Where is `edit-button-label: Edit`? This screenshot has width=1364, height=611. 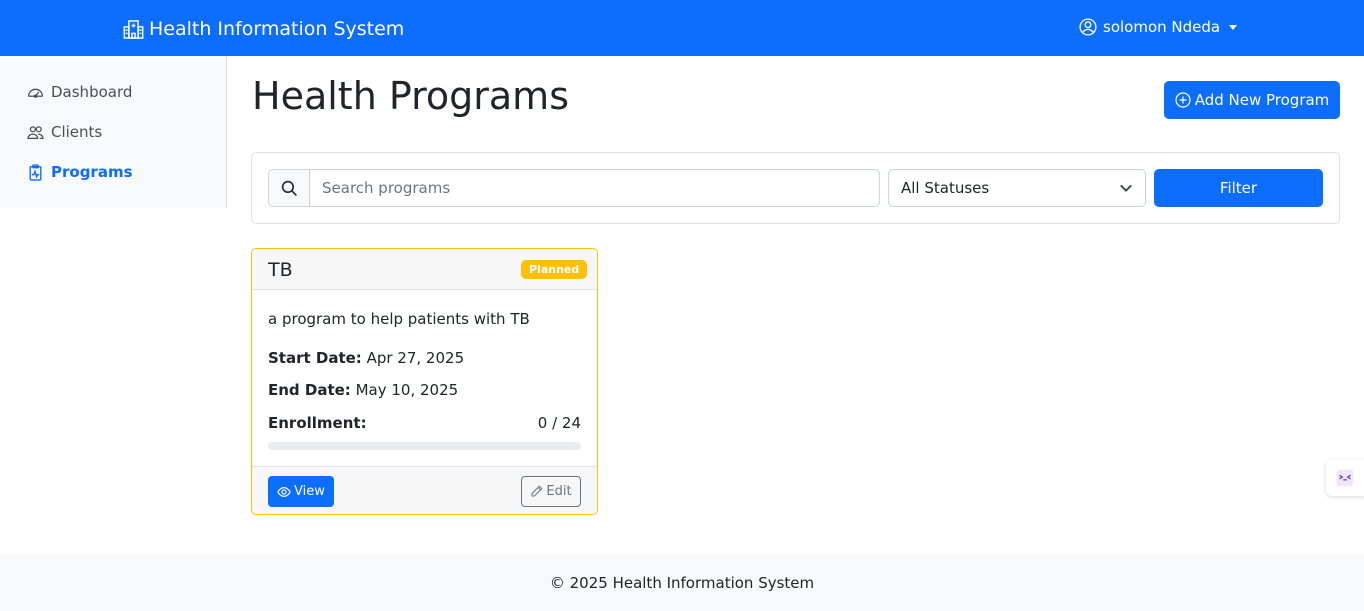
edit-button-label: Edit is located at coordinates (559, 491).